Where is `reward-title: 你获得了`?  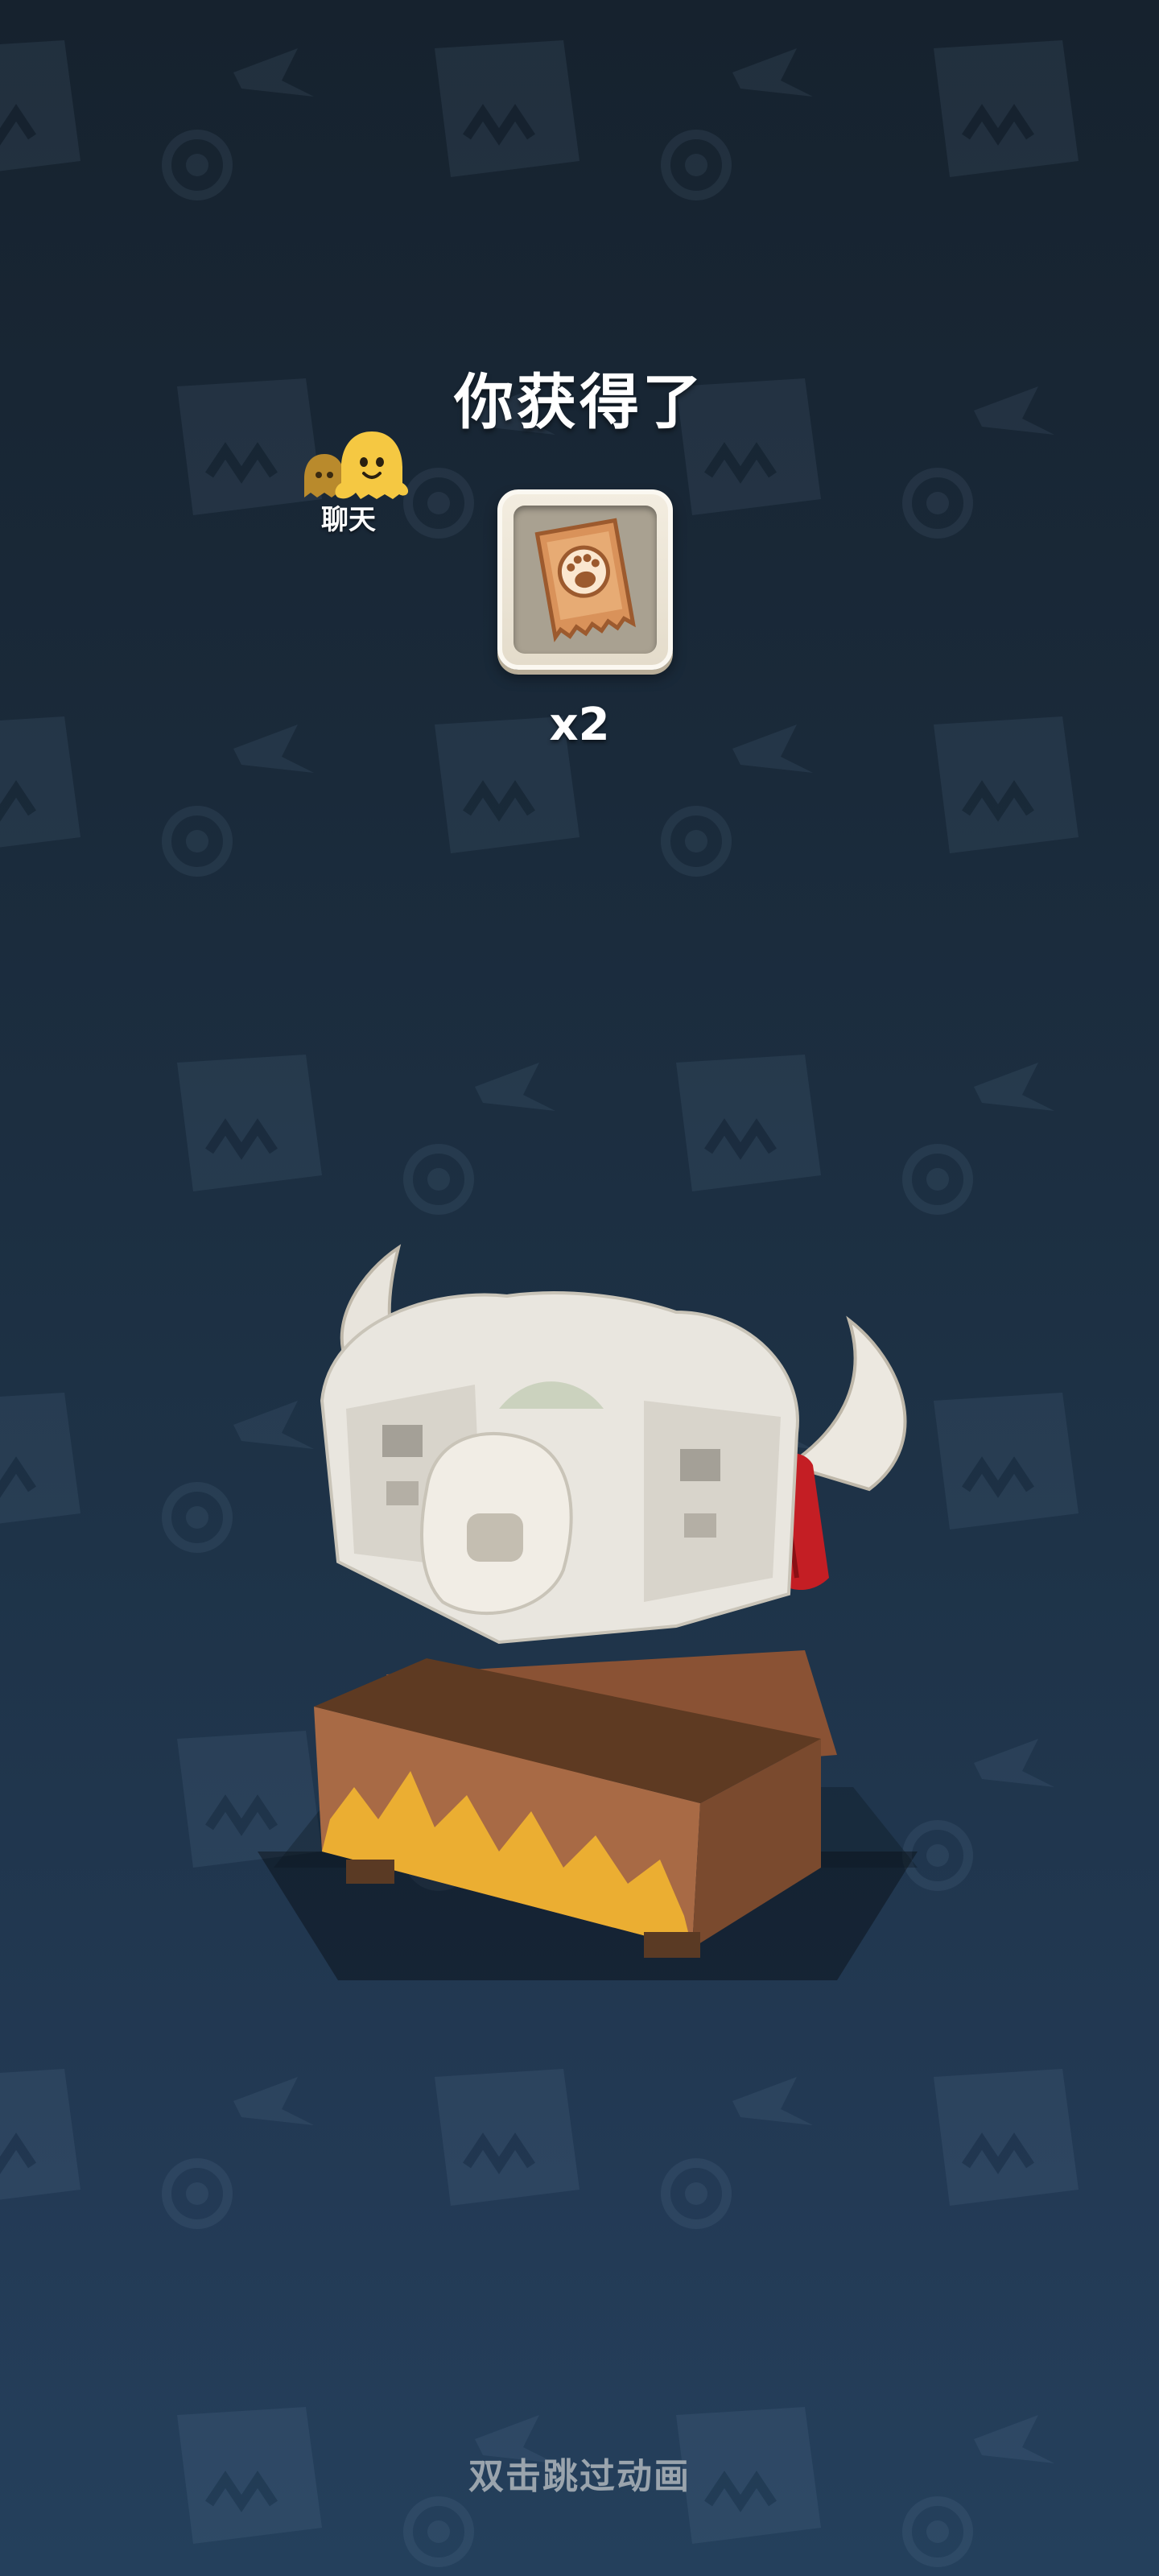 reward-title: 你获得了 is located at coordinates (579, 402).